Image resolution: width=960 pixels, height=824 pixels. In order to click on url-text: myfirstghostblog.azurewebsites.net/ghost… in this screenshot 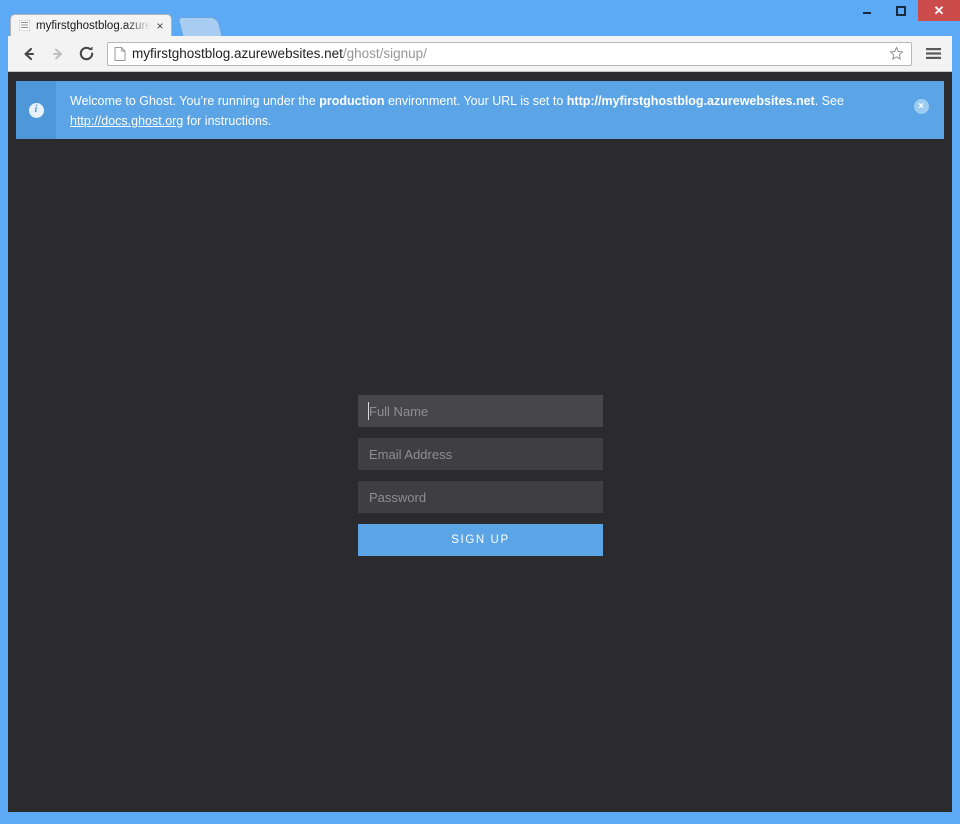, I will do `click(508, 53)`.